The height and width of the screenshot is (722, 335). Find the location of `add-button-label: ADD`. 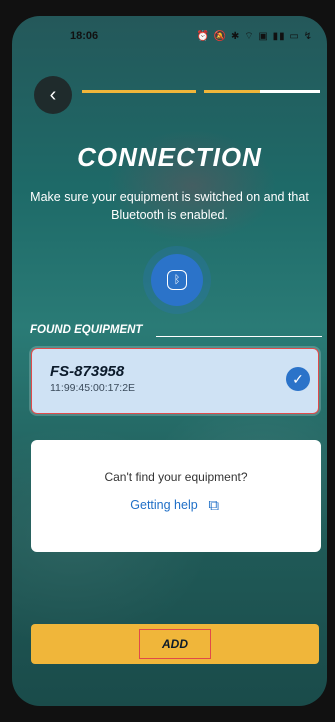

add-button-label: ADD is located at coordinates (175, 644).